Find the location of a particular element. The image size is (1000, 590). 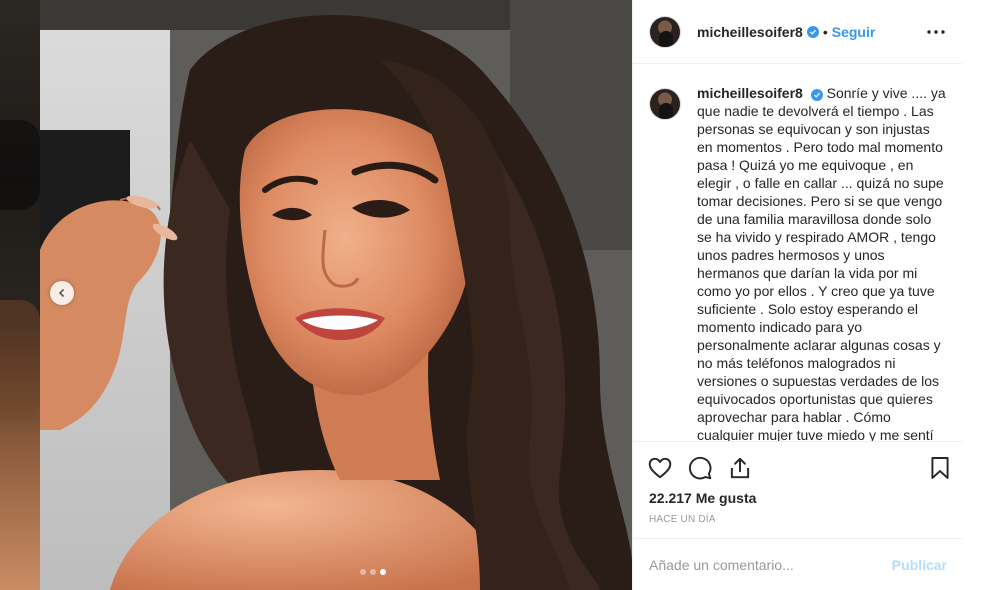

chevron-left-icon is located at coordinates (61, 293).